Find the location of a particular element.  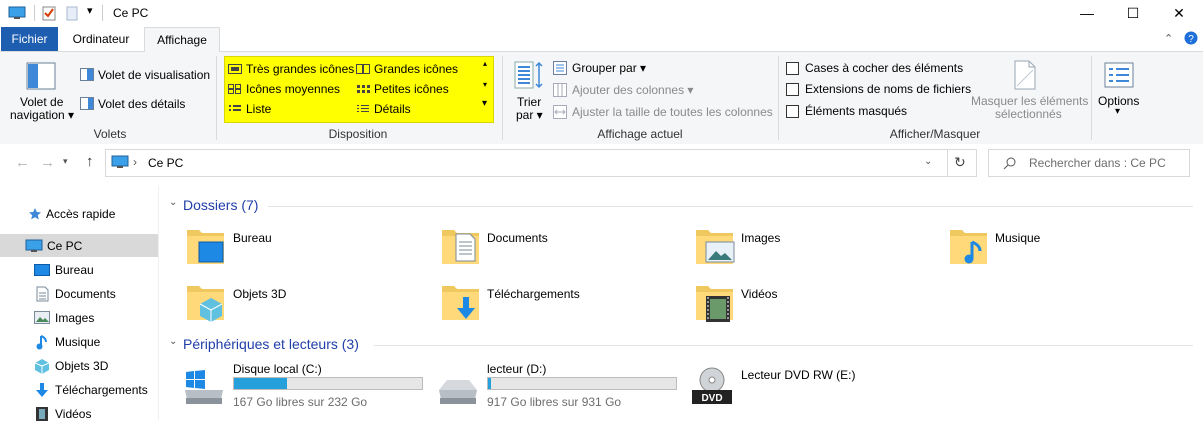

music-icon is located at coordinates (41, 342).